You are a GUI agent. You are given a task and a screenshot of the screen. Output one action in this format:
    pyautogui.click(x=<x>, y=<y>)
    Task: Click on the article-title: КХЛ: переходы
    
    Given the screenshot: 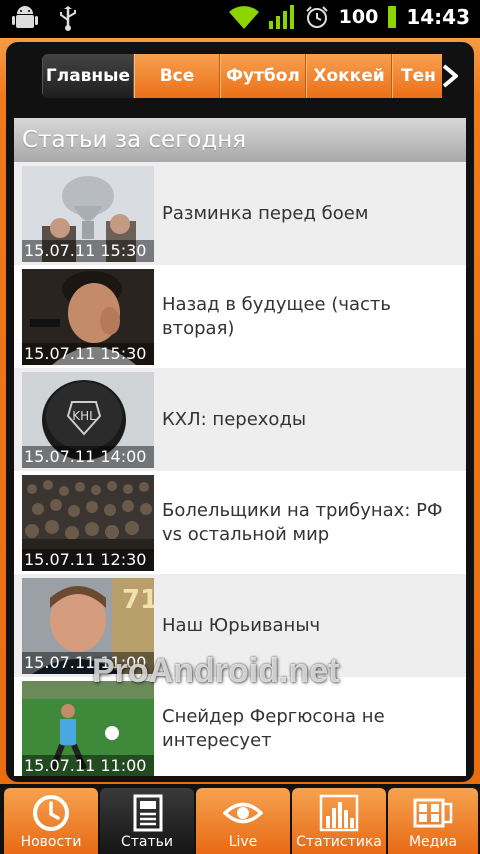 What is the action you would take?
    pyautogui.click(x=234, y=419)
    